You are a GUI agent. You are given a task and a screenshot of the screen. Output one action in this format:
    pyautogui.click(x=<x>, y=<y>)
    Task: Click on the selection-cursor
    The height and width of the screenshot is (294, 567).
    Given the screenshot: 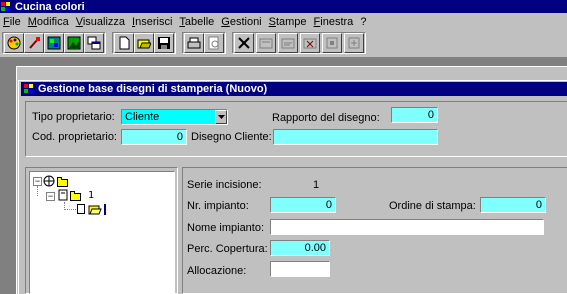 What is the action you would take?
    pyautogui.click(x=105, y=209)
    